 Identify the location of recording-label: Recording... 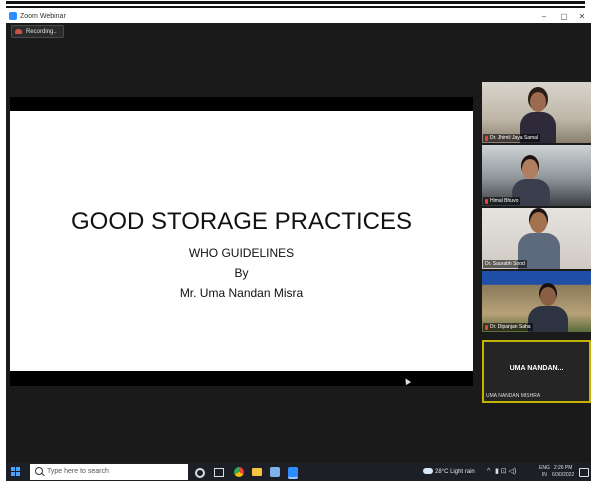
(41, 31).